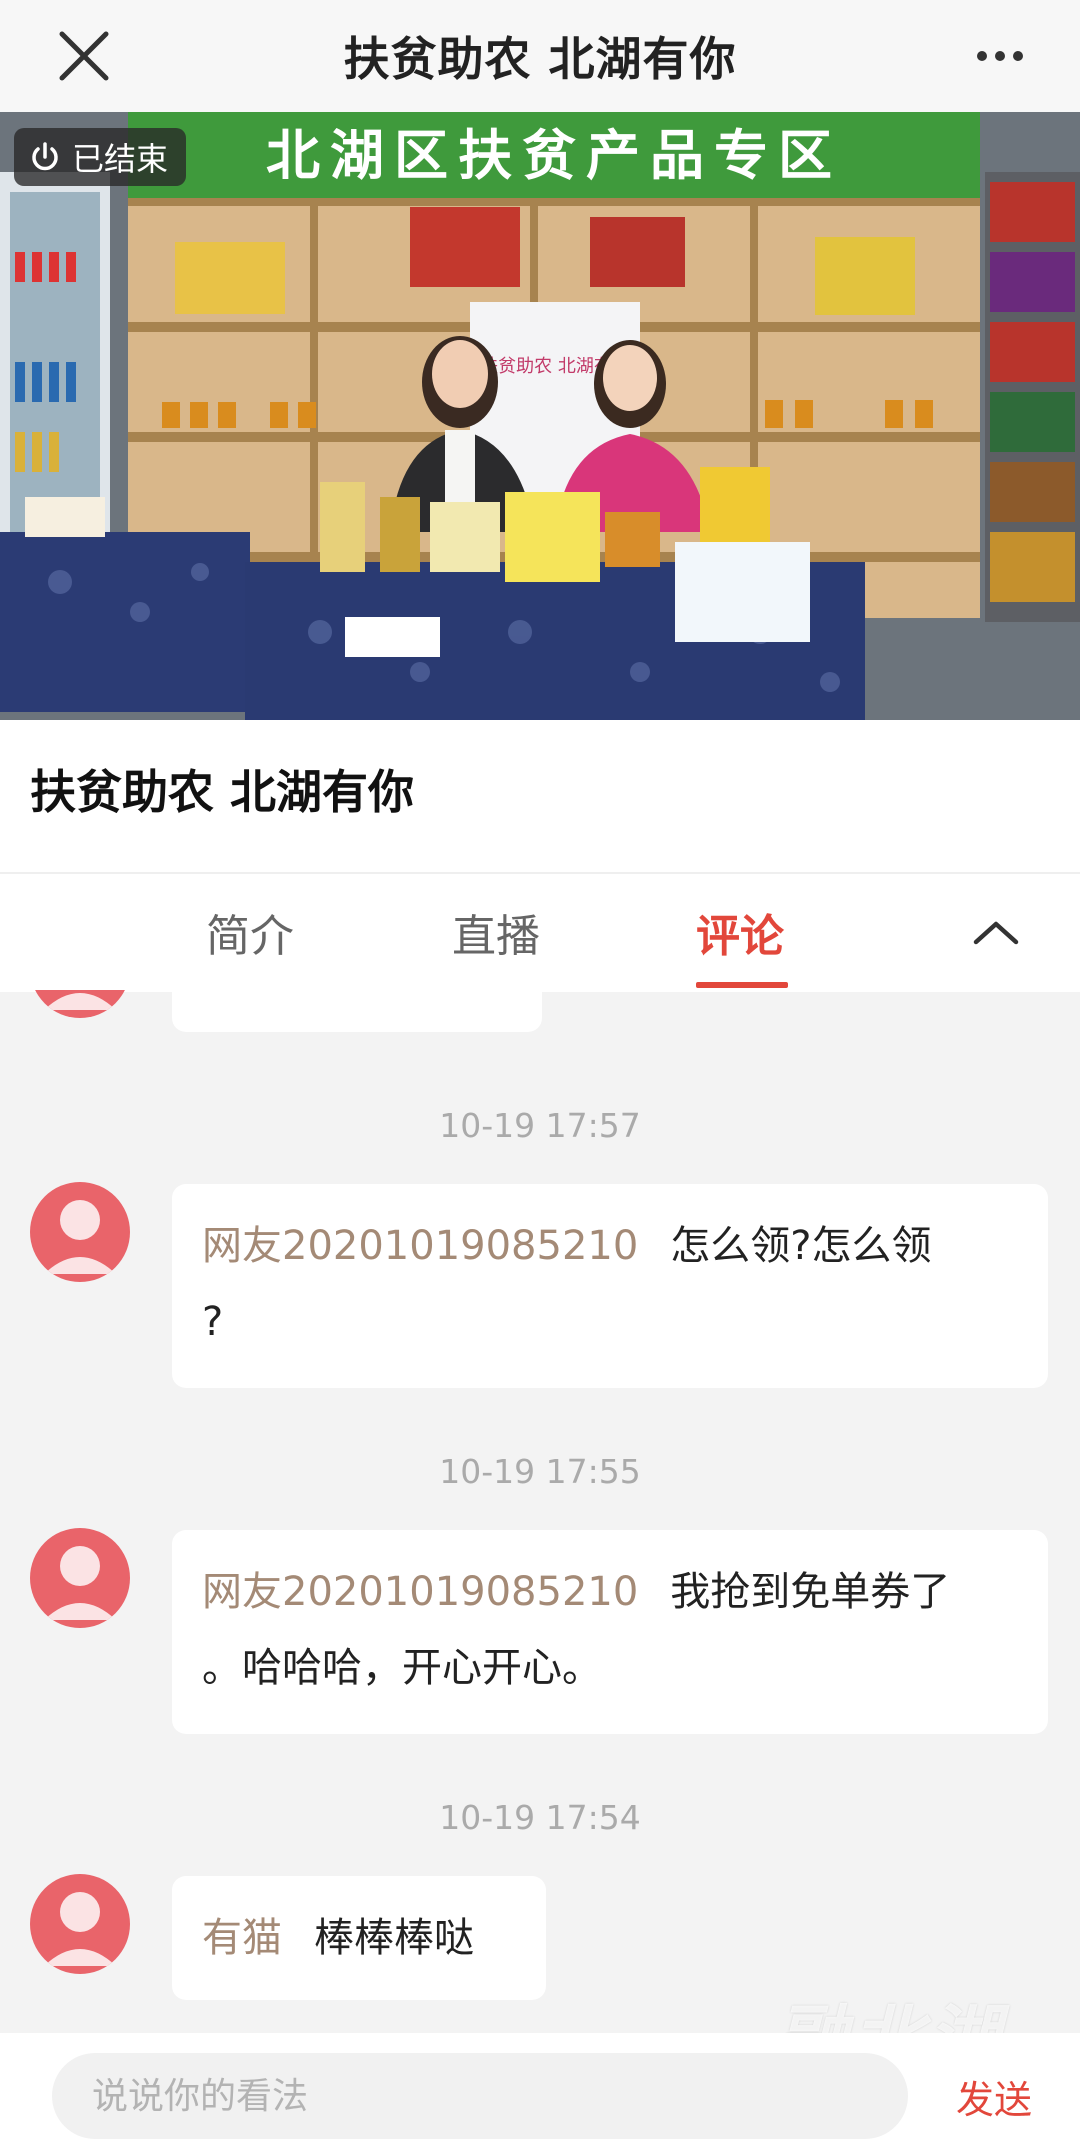 This screenshot has height=2148, width=1080. What do you see at coordinates (250, 932) in the screenshot?
I see `tab-intro: 简介` at bounding box center [250, 932].